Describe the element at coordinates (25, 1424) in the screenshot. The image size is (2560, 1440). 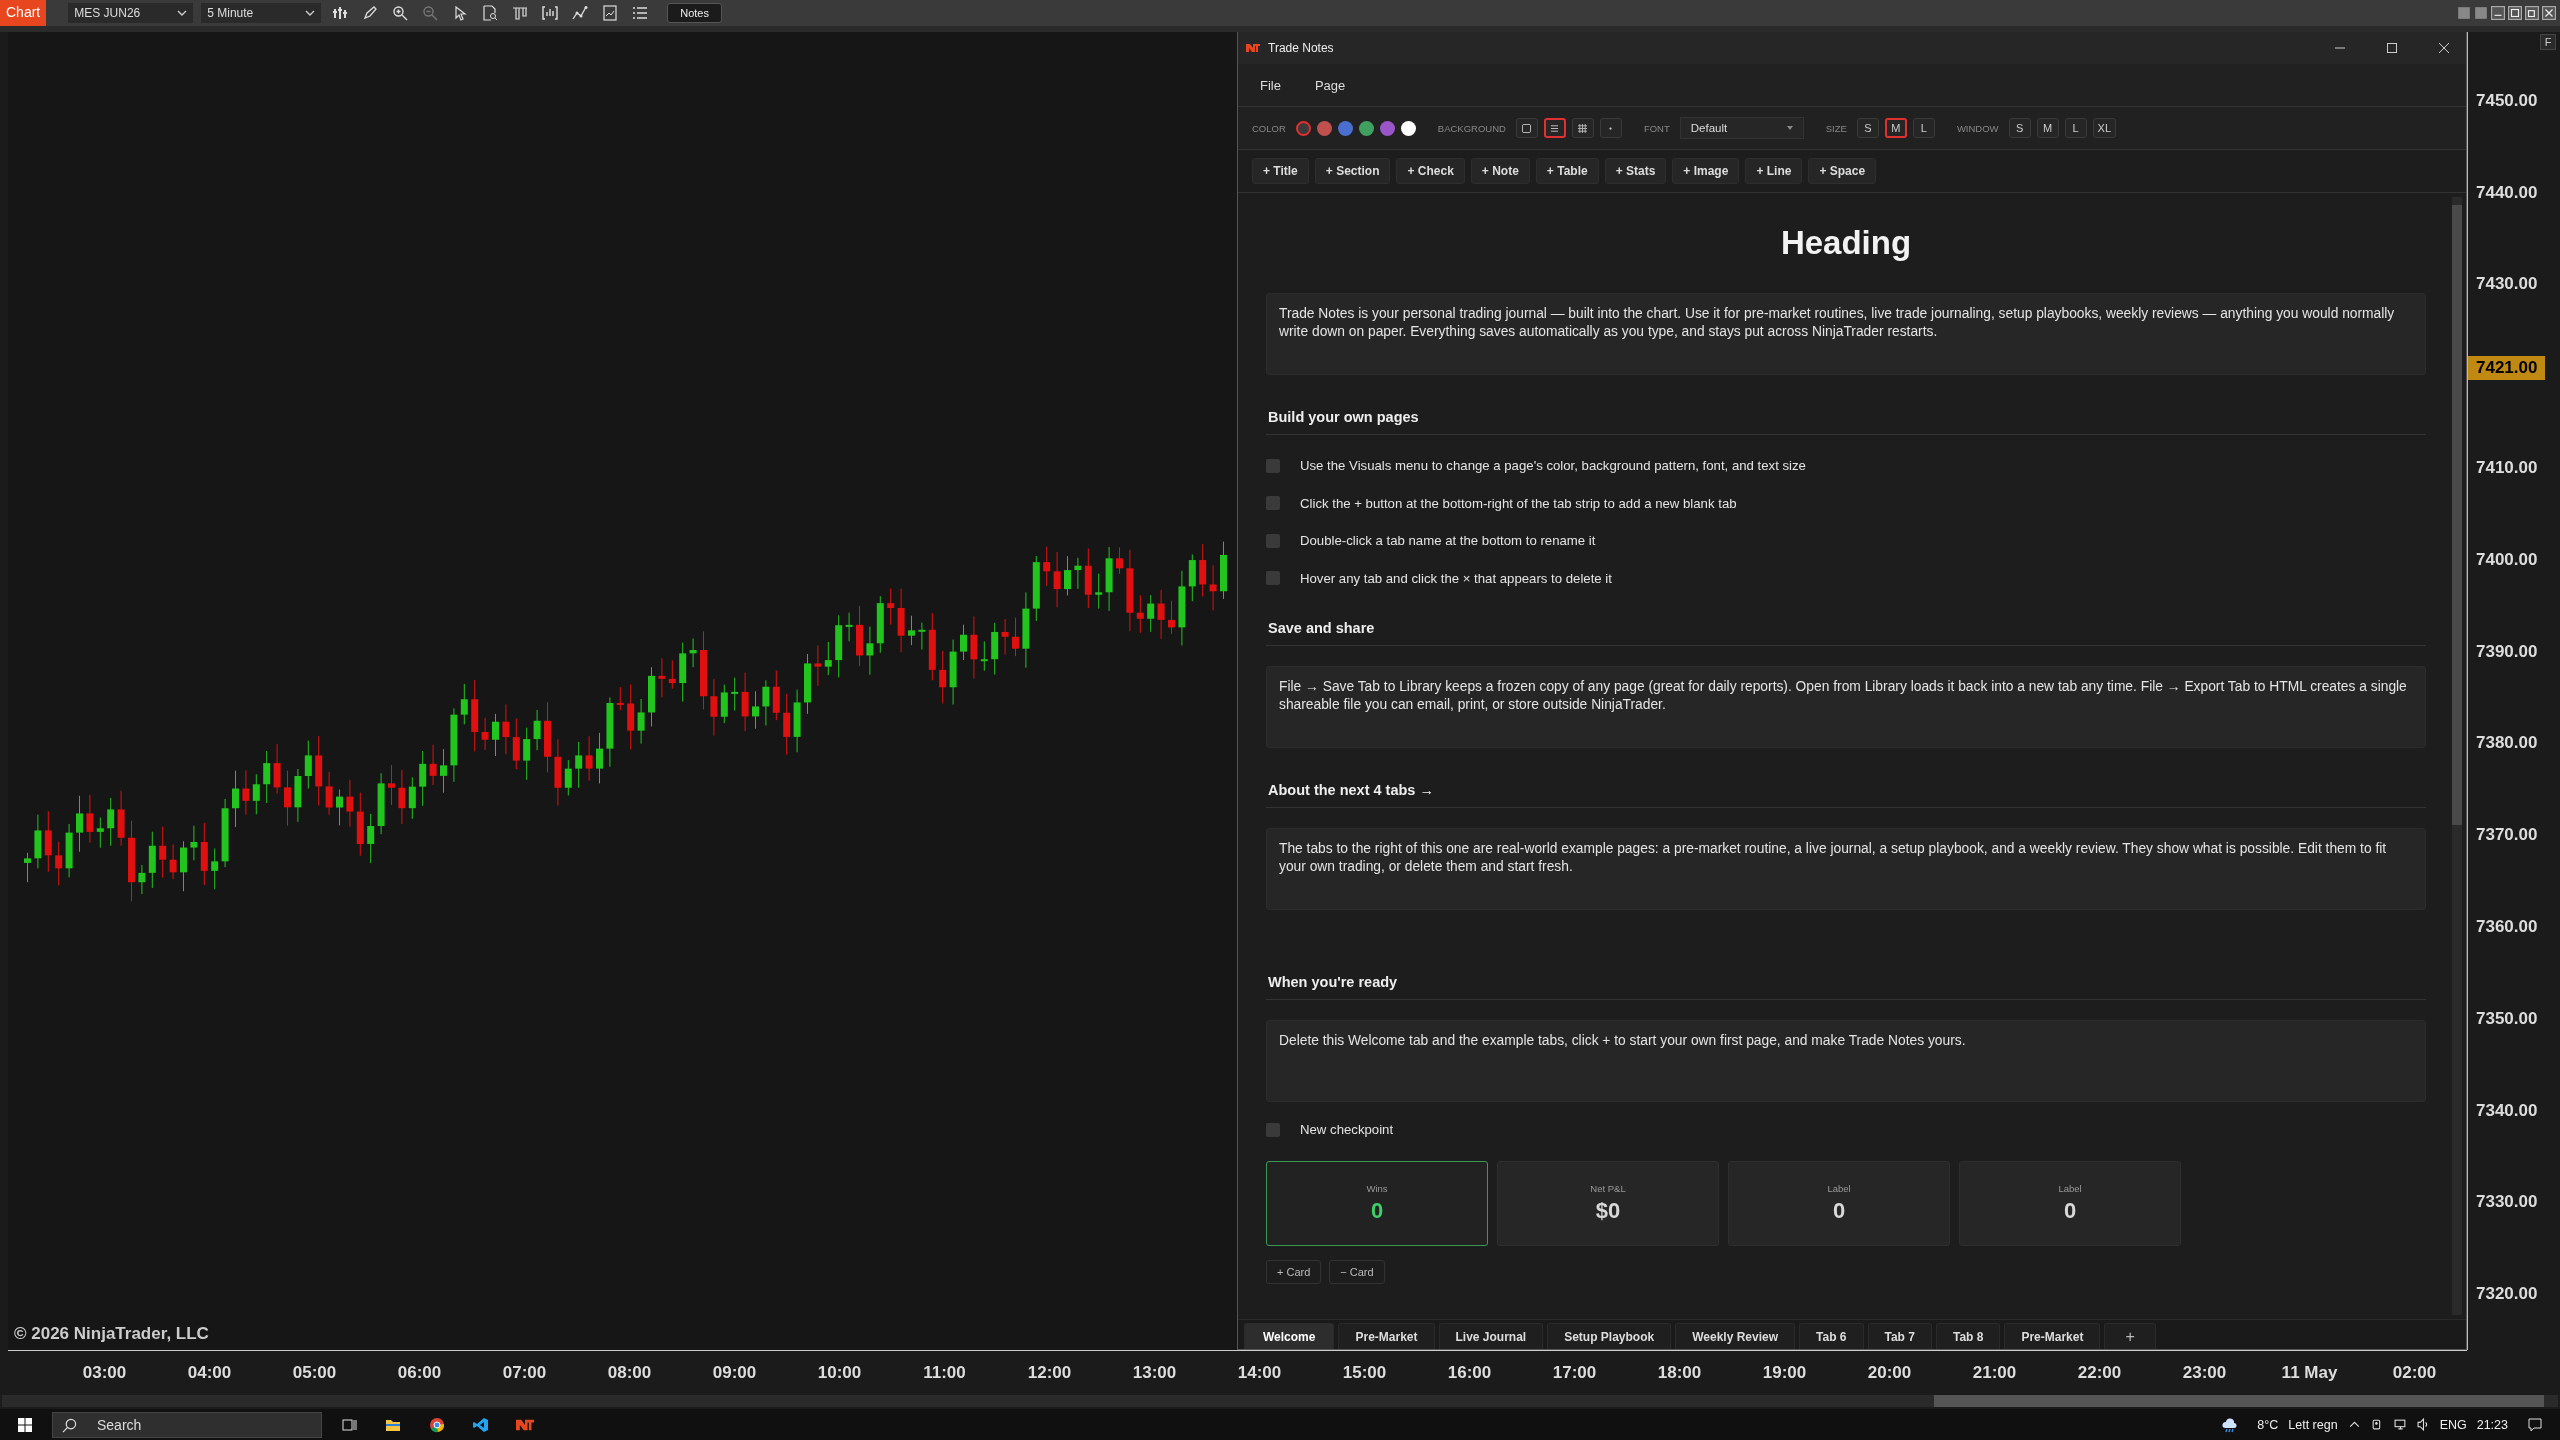
I see `windows-start-icon` at that location.